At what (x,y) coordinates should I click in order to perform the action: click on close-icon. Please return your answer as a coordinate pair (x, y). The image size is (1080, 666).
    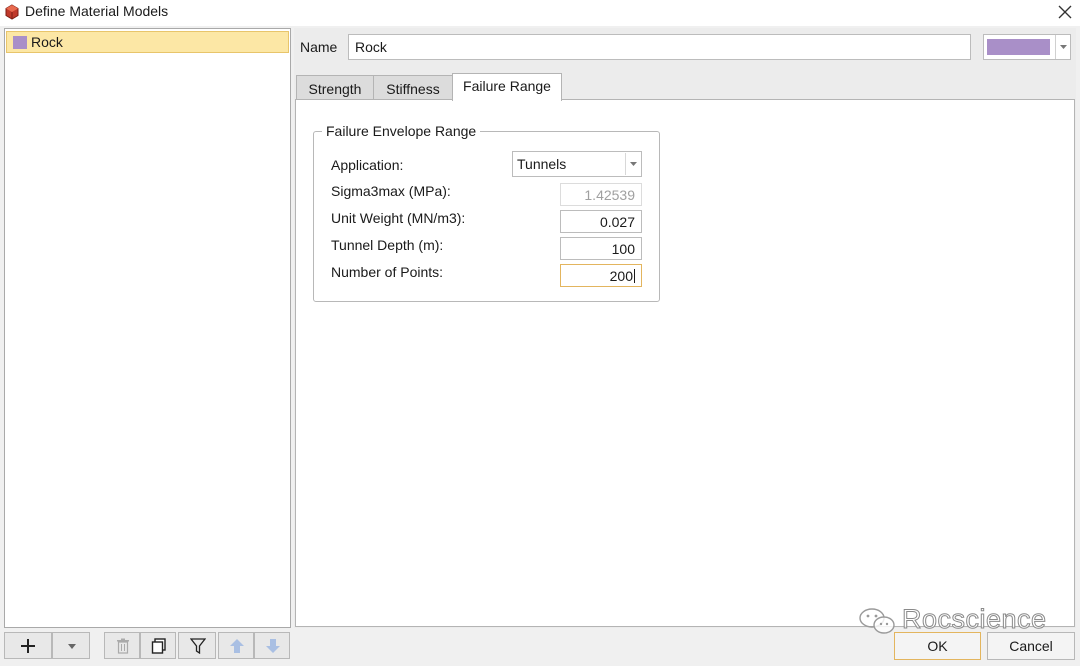
    Looking at the image, I should click on (1065, 12).